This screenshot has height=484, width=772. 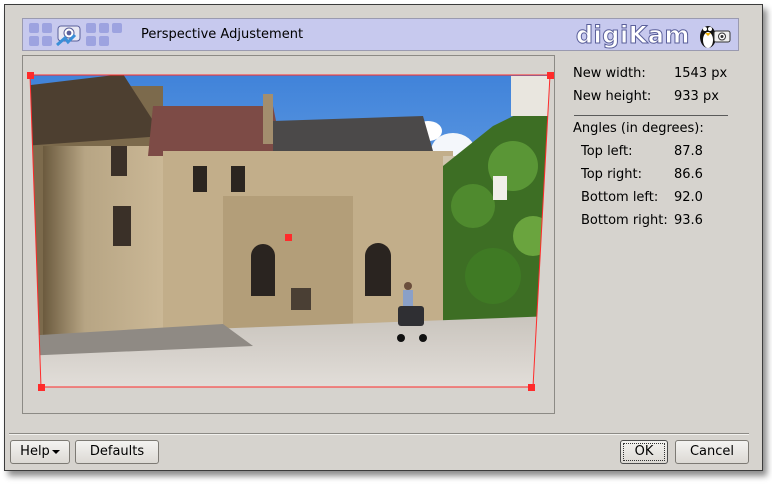 I want to click on top-right-handle, so click(x=550, y=75).